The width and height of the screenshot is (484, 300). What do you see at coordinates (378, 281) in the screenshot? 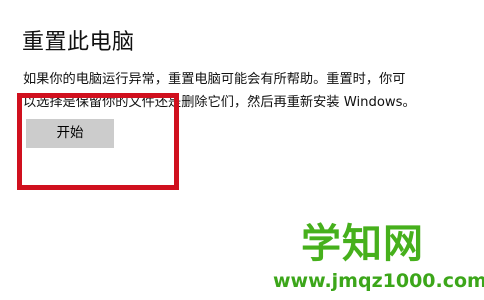
I see `watermark-url: www.jmqz1000.com` at bounding box center [378, 281].